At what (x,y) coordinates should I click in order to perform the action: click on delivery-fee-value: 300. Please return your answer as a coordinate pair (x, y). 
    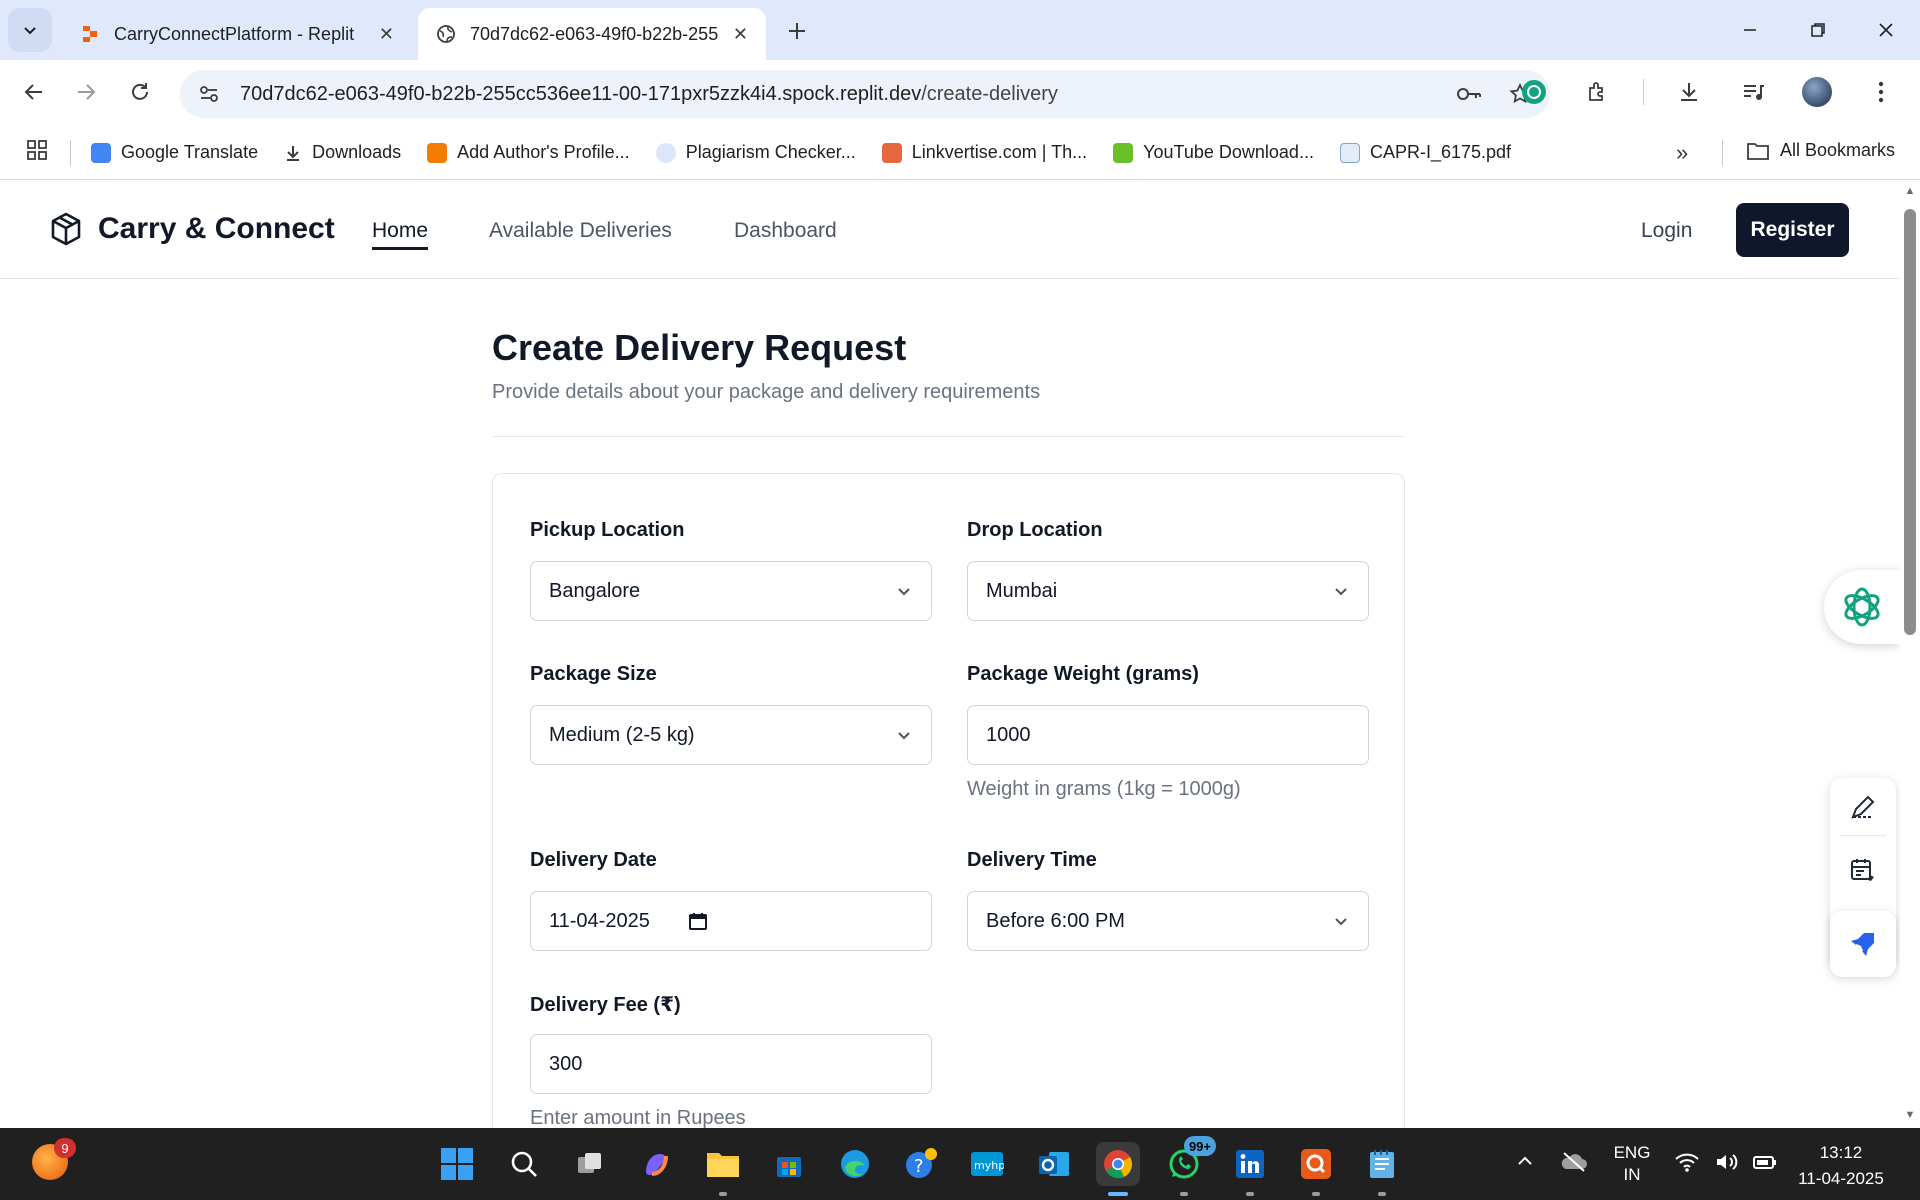
    Looking at the image, I should click on (566, 1063).